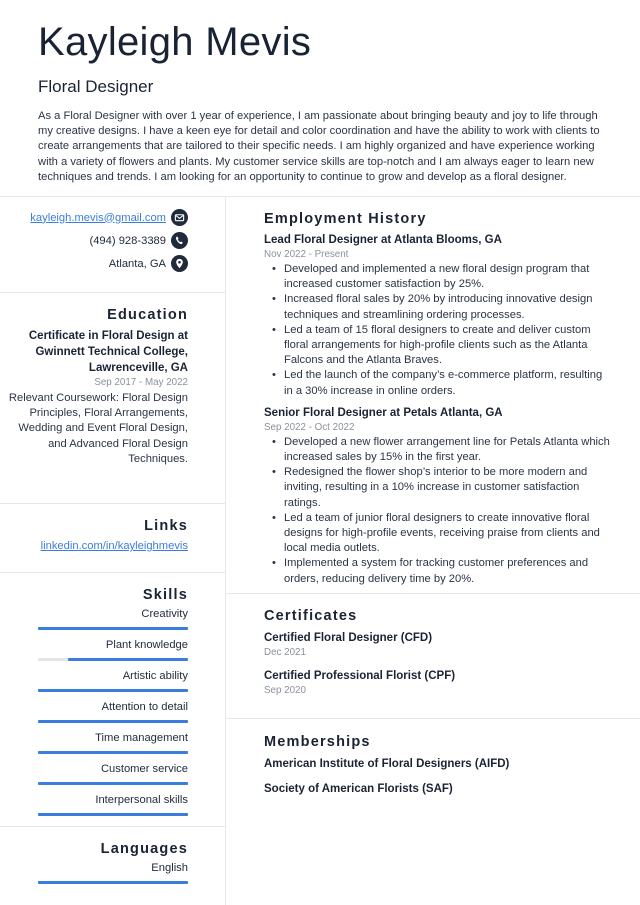  Describe the element at coordinates (309, 427) in the screenshot. I see `job-entry-dates: Sep 2022 - Oct 2022` at that location.